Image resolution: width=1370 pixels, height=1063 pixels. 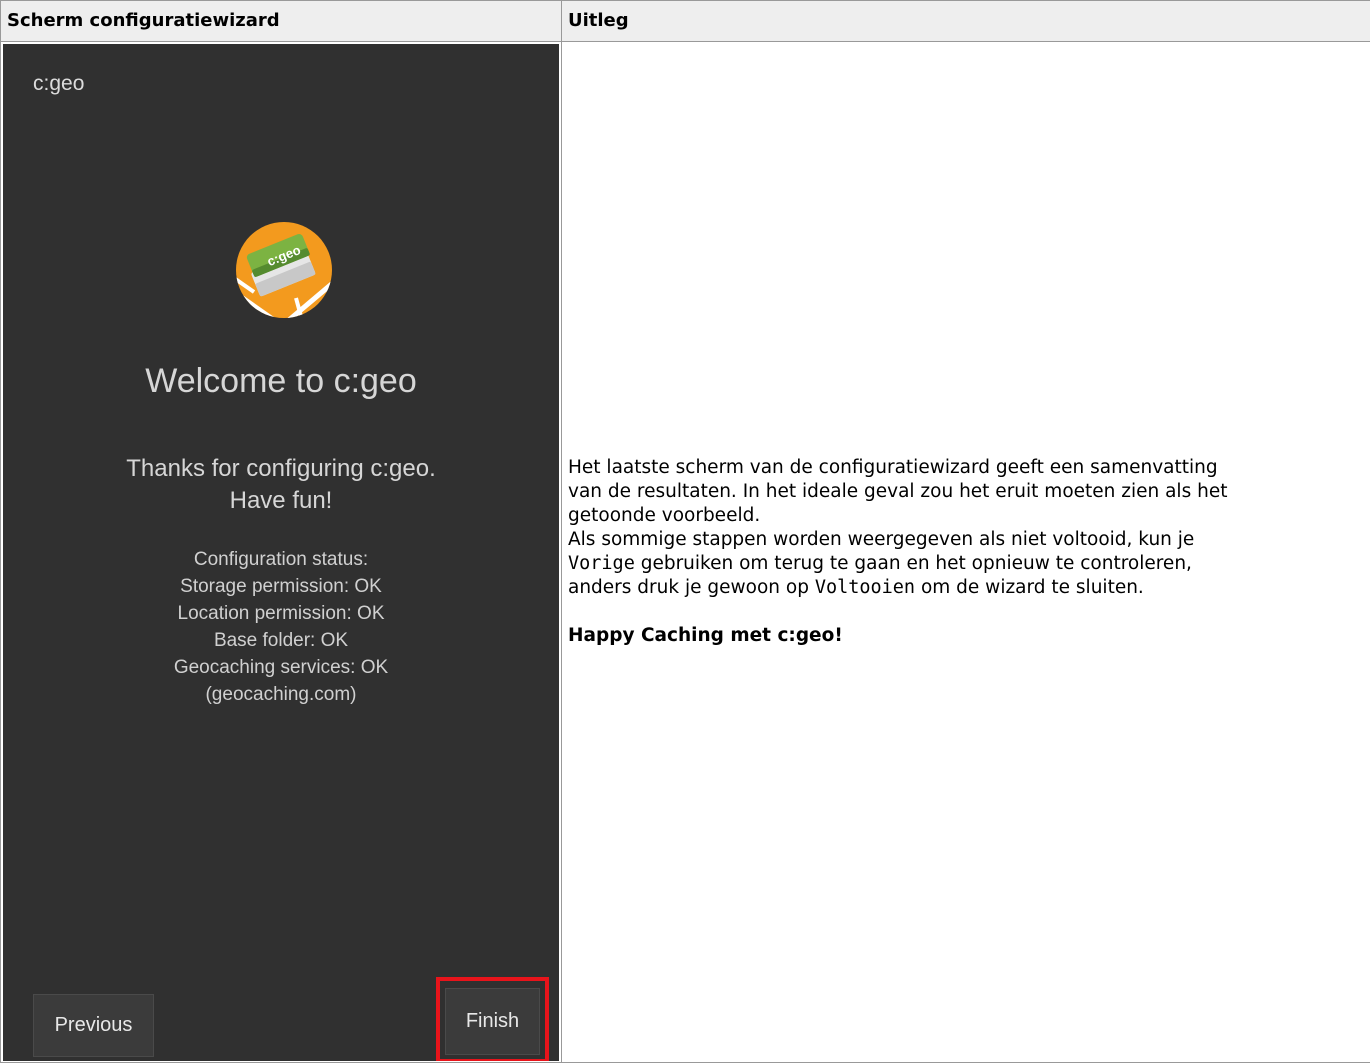 I want to click on app-title: c:geo, so click(x=58, y=84).